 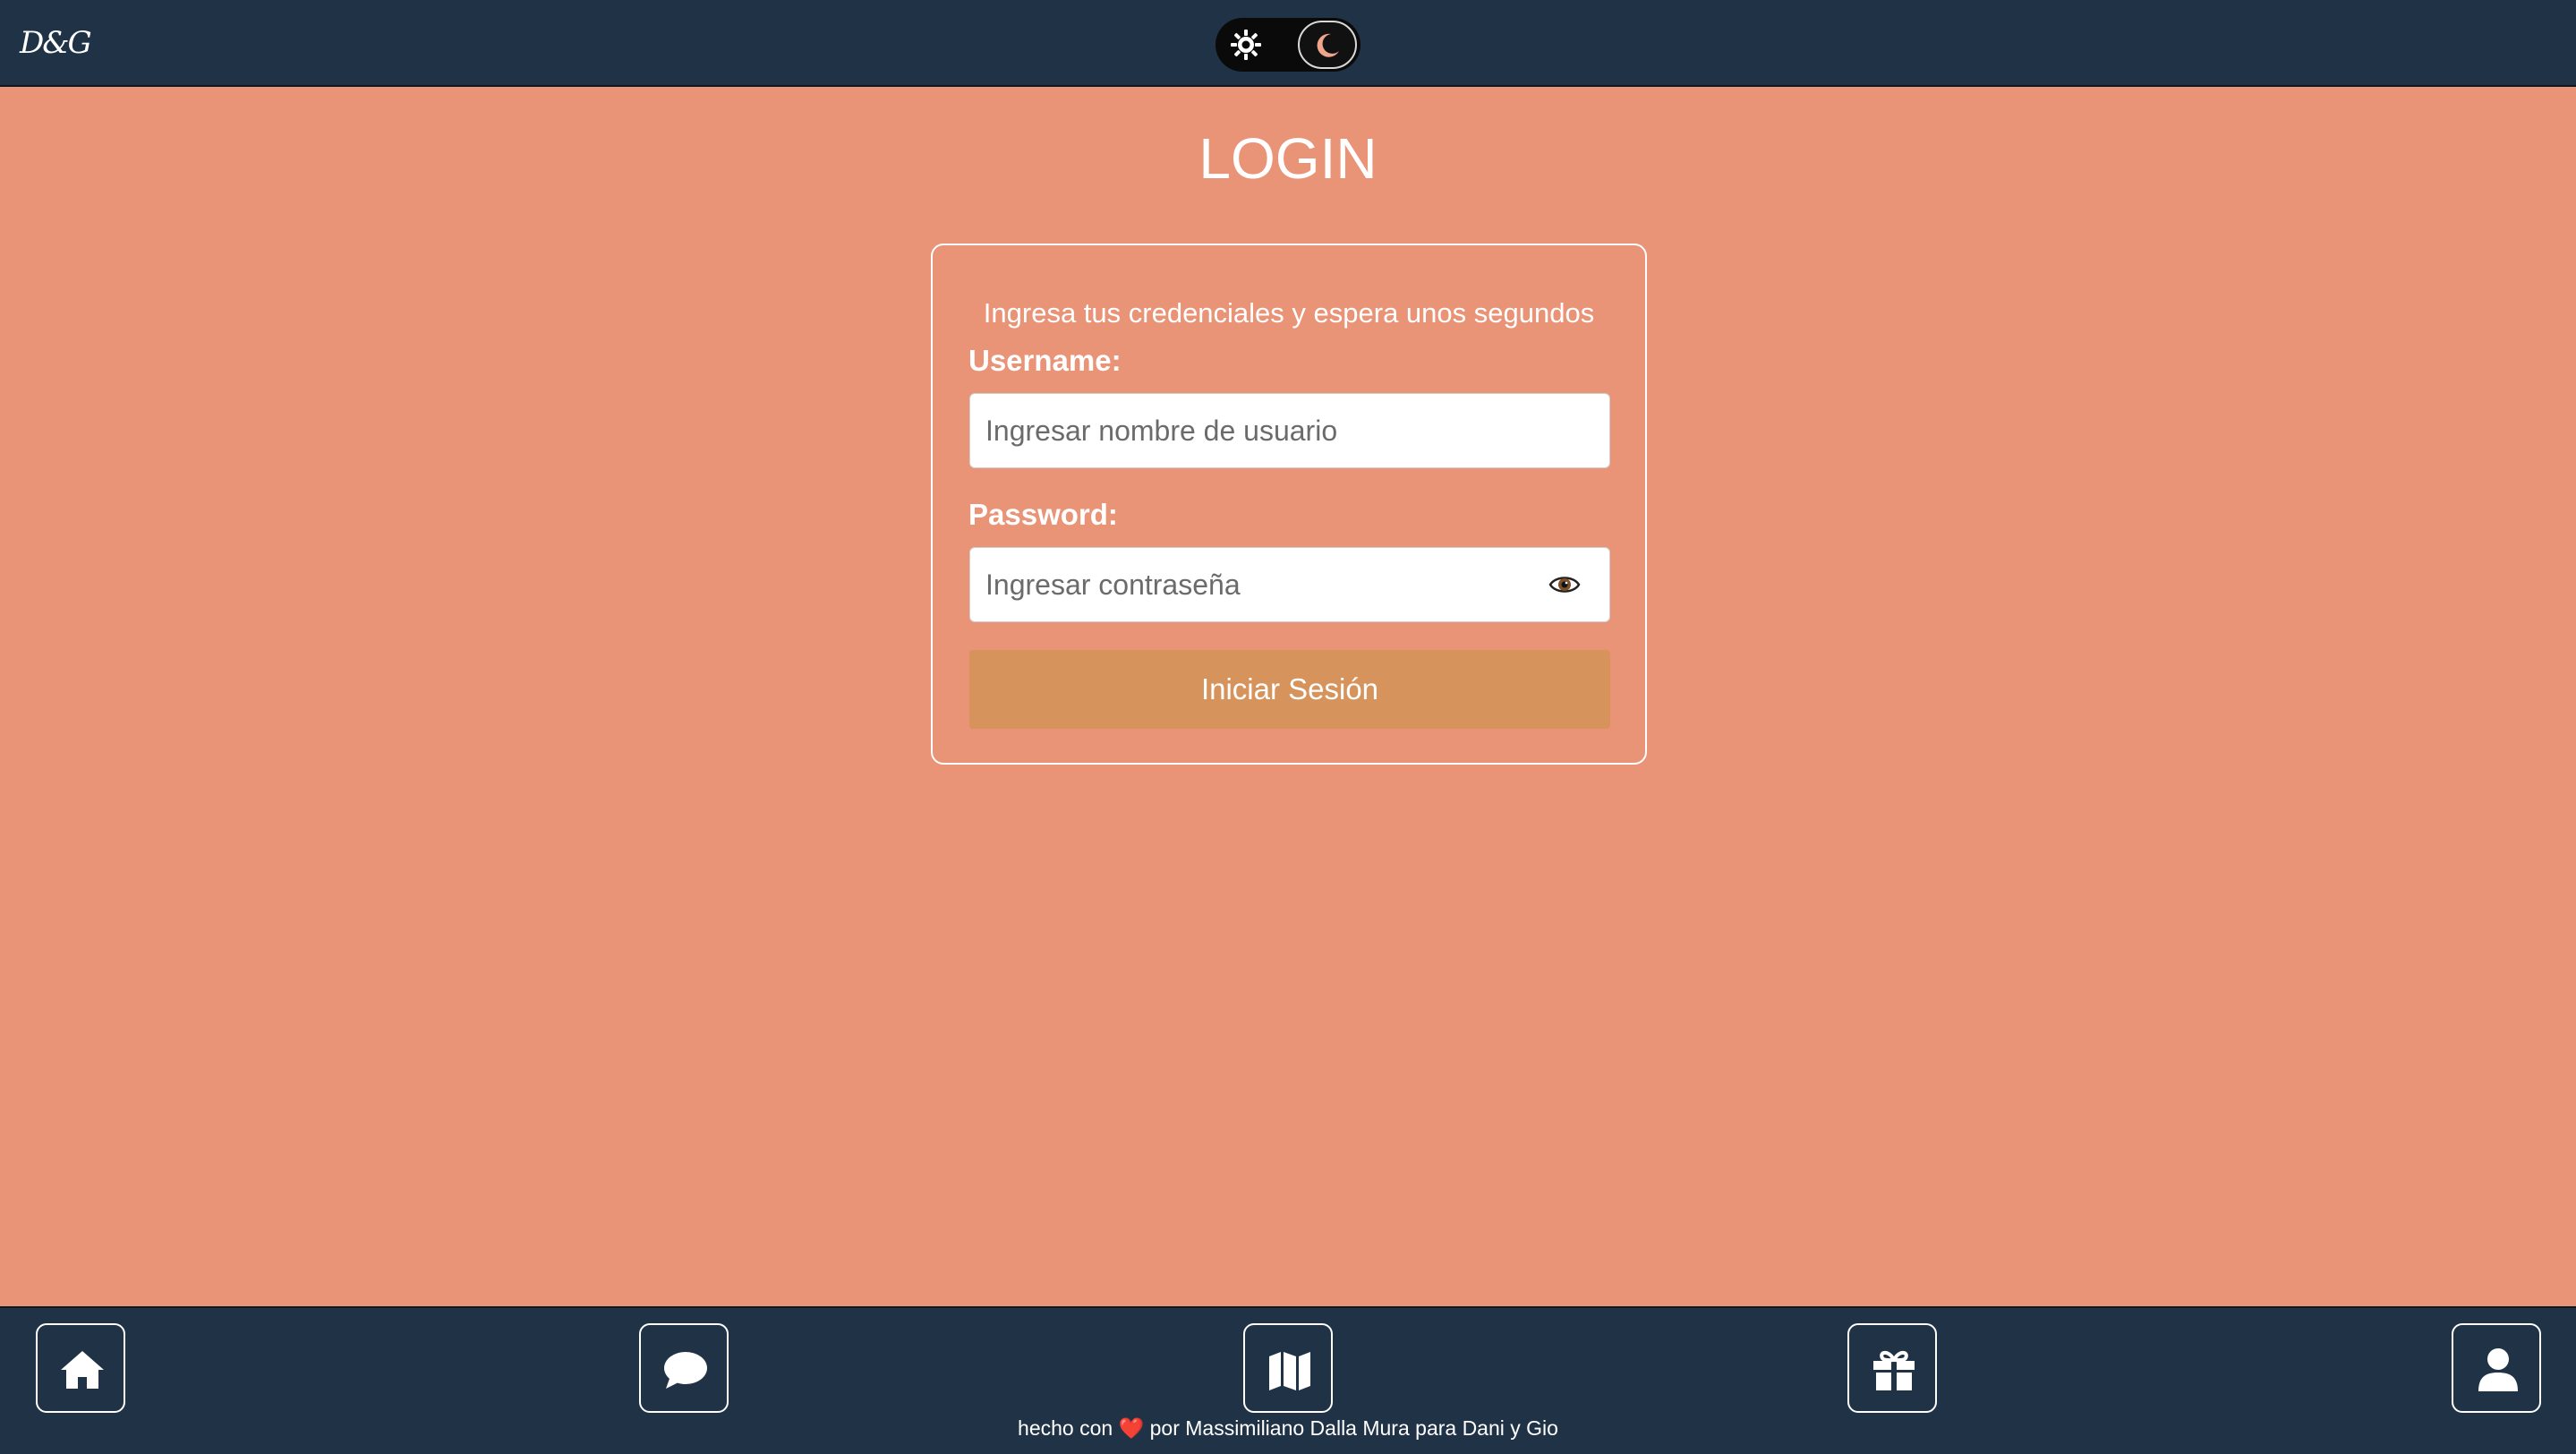 I want to click on nav-home-button, so click(x=80, y=1368).